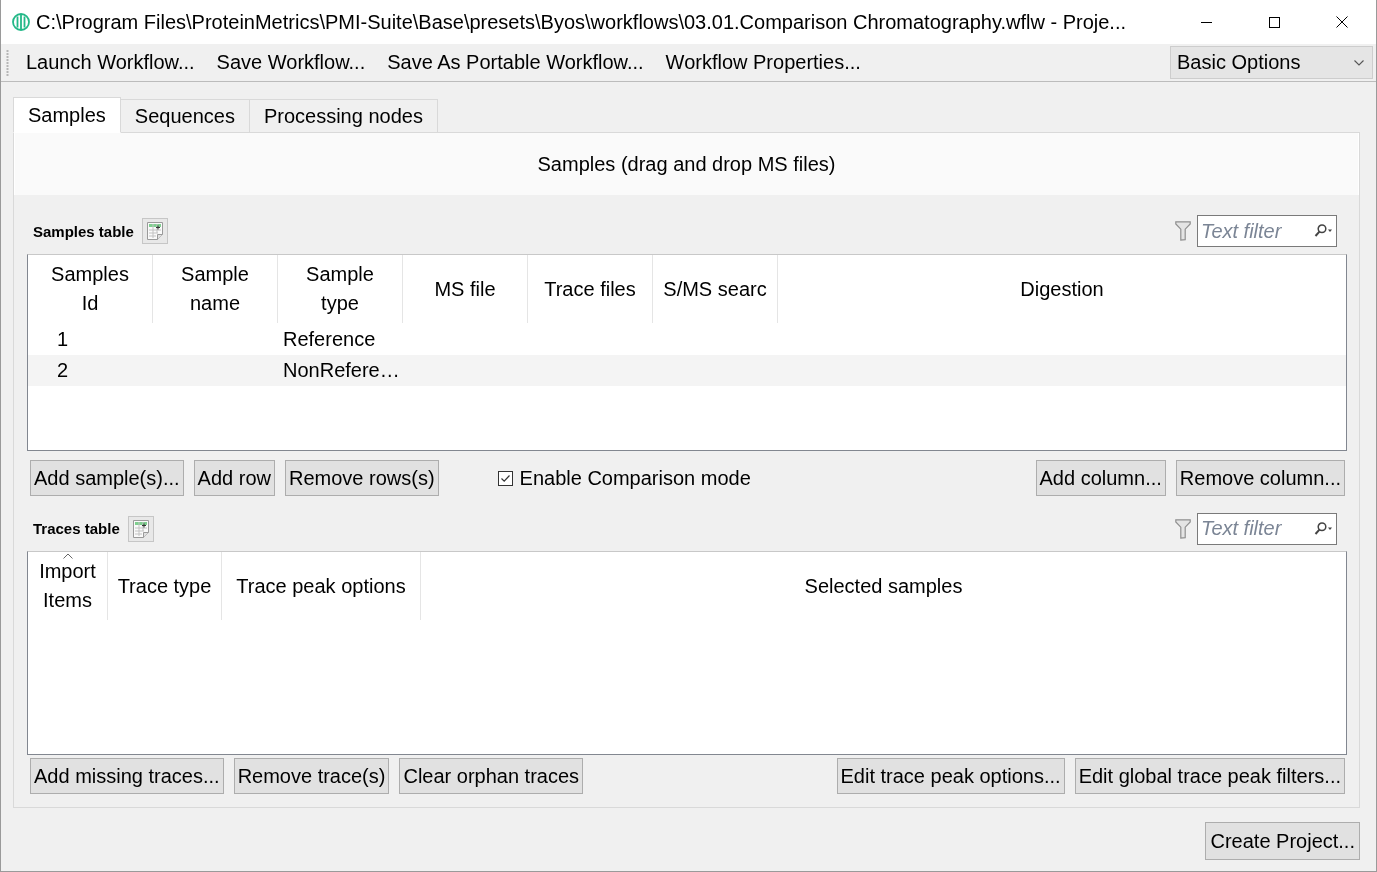 This screenshot has width=1377, height=872. What do you see at coordinates (1062, 289) in the screenshot?
I see `column-header: Digestion` at bounding box center [1062, 289].